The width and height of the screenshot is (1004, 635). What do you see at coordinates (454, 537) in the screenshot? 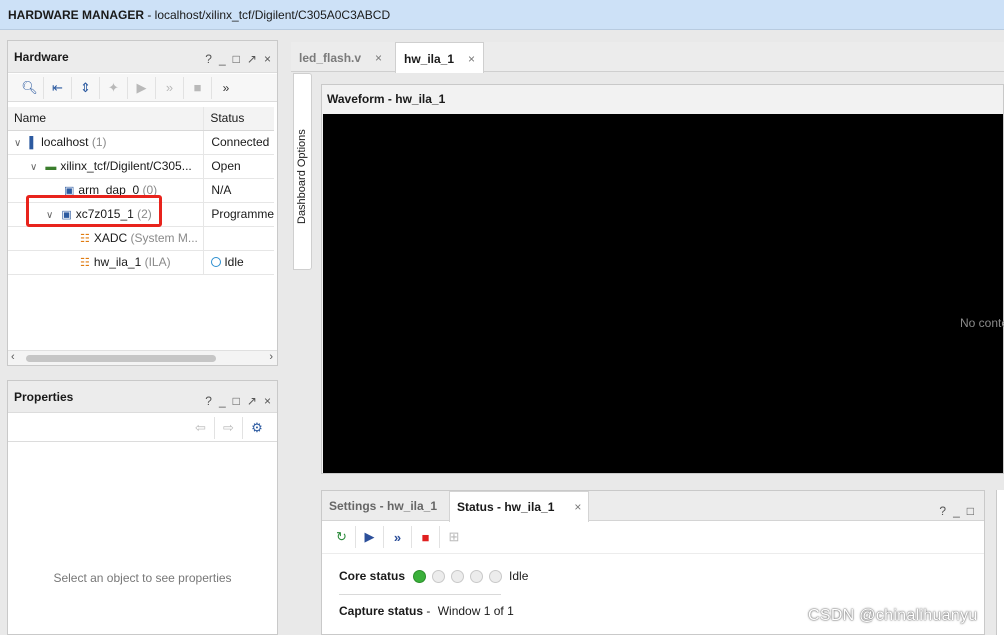
I see `capture-settings-icon: ⊞` at bounding box center [454, 537].